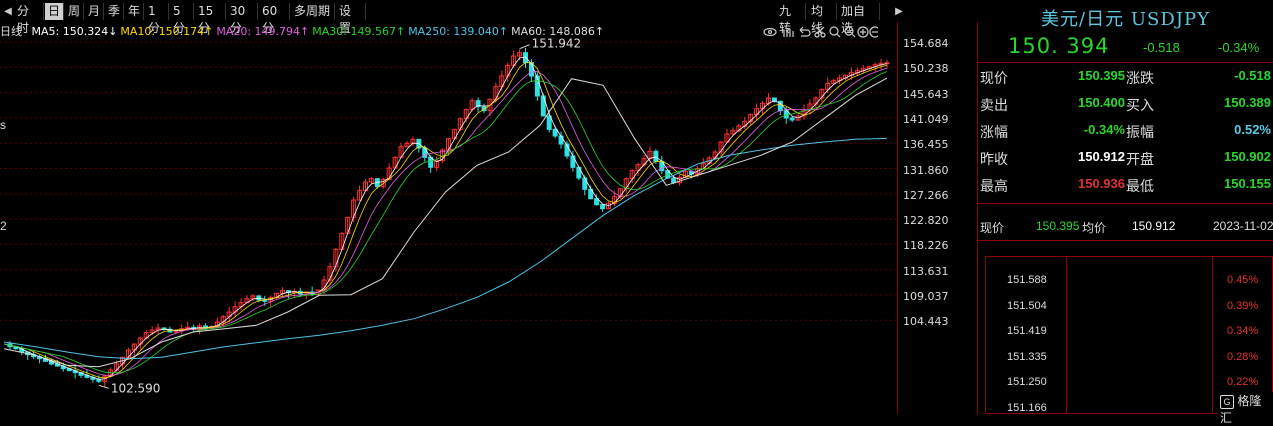 The image size is (1273, 426). Describe the element at coordinates (452, 17) in the screenshot. I see `period-toolbar: ◀ 分时日周月季年 1分 5分 15分 30分 60分 多周期 设置 九转 均线 加自选 ▶` at that location.